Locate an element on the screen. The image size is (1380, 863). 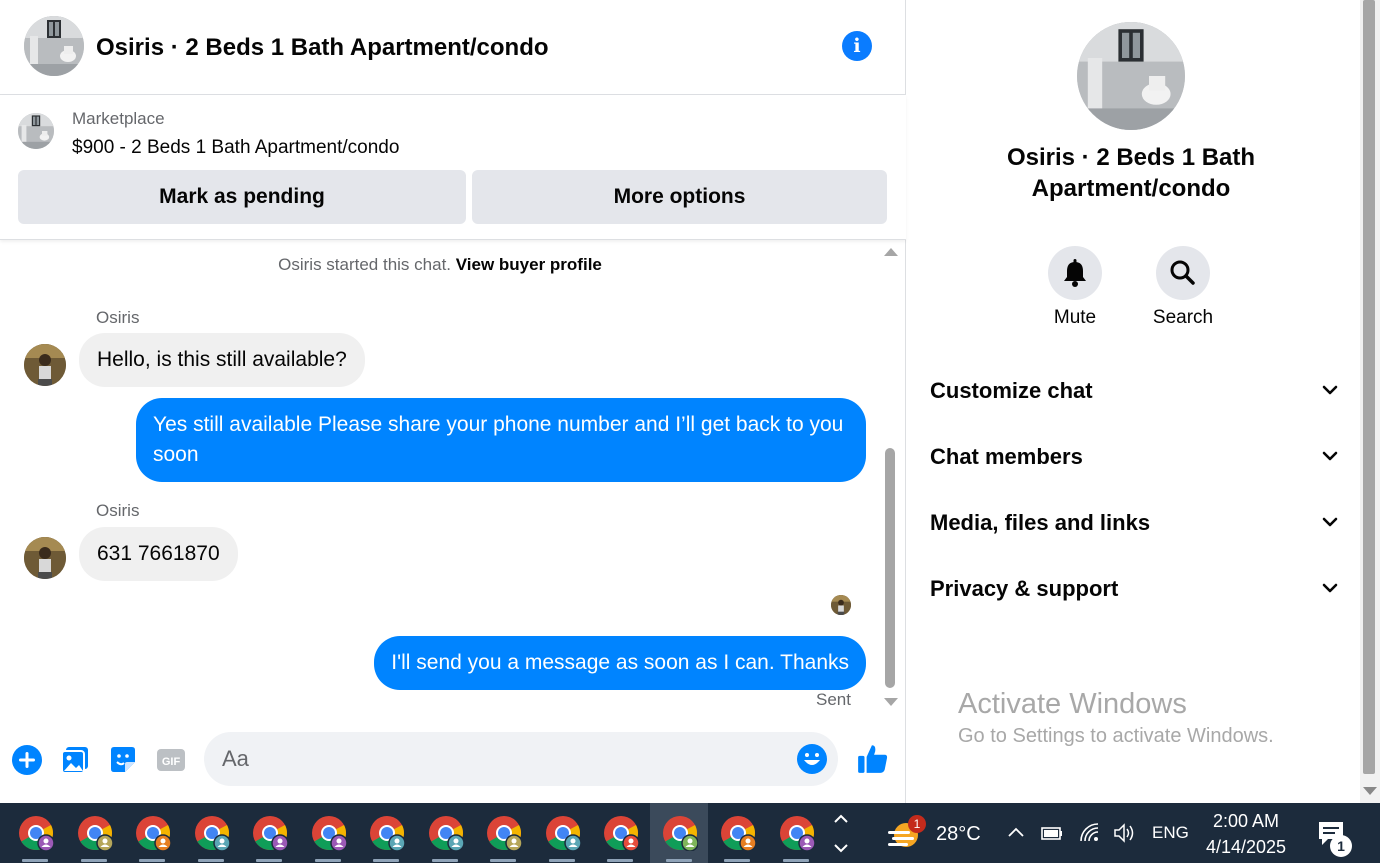
info-icon: i is located at coordinates (857, 46).